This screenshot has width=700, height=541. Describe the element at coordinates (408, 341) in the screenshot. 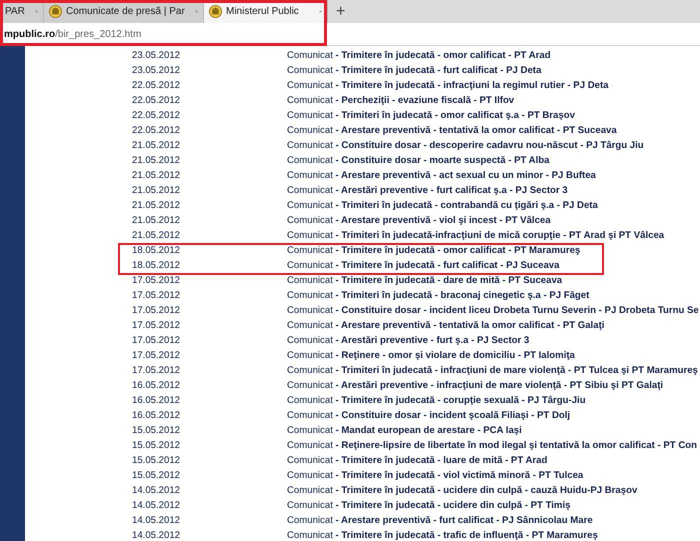

I see `press-release-link: Comunicat - Arestări preventive - furt ş.a - PJ Sector 3` at that location.